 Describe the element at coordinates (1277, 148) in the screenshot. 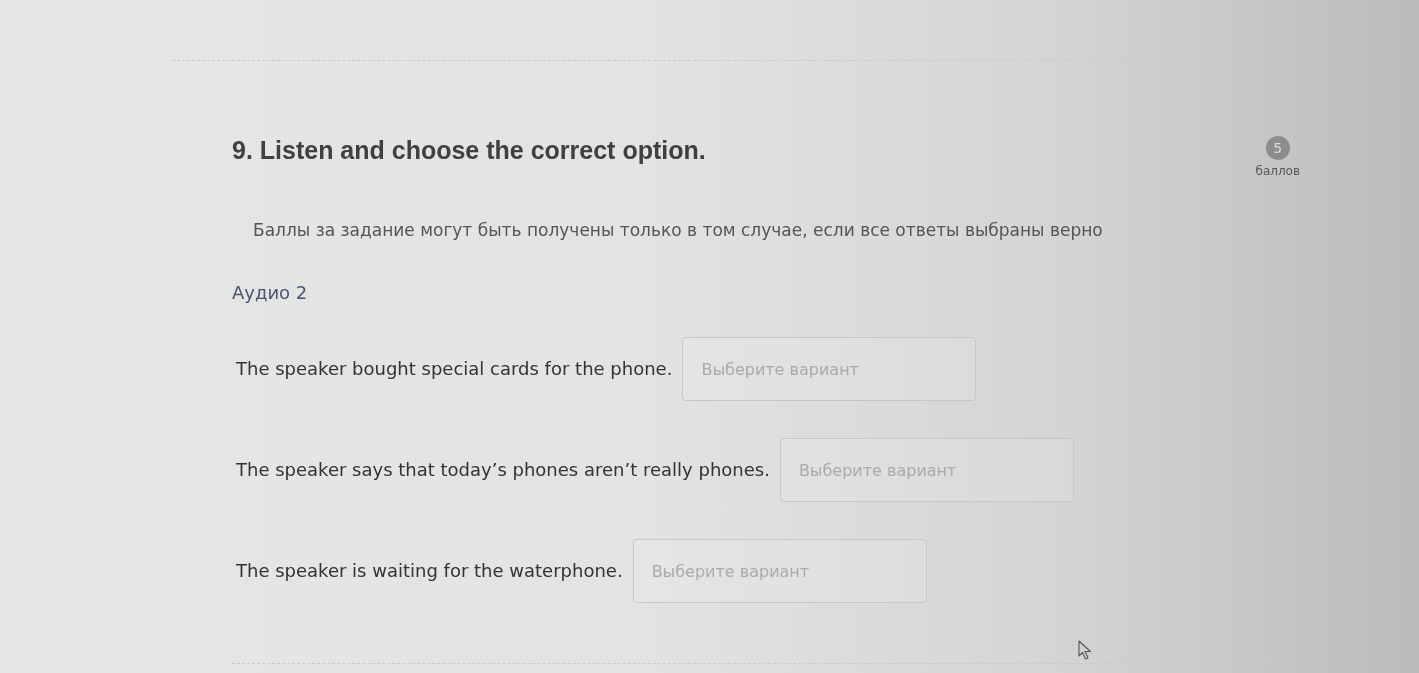

I see `points-badge: 5` at that location.